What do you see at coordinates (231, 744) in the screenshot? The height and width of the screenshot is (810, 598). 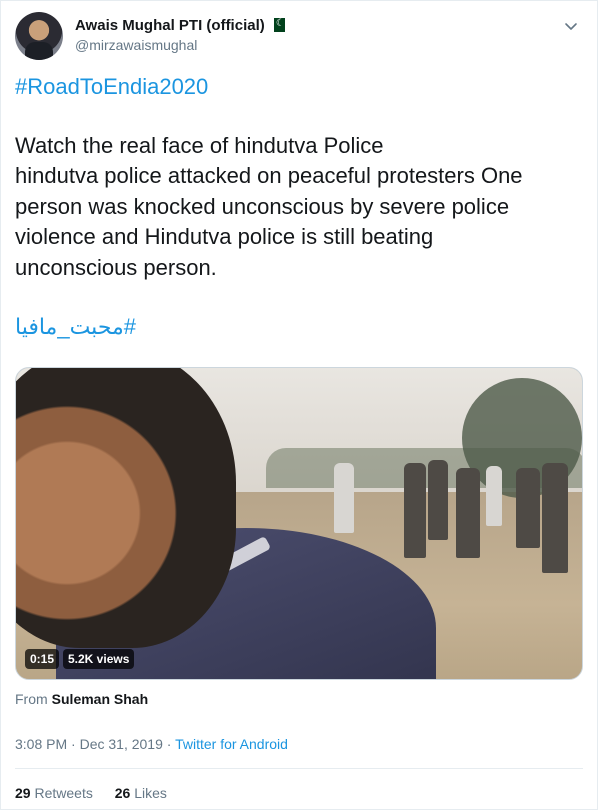 I see `tweet-client-link: Twitter for Android` at bounding box center [231, 744].